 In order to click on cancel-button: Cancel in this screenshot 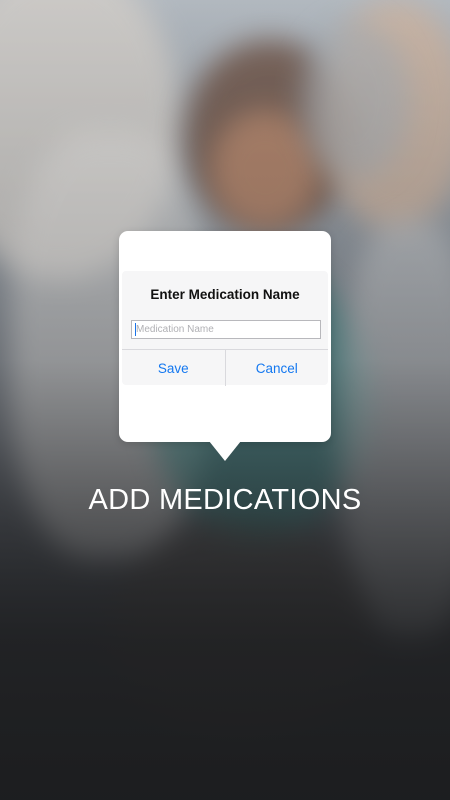, I will do `click(276, 368)`.